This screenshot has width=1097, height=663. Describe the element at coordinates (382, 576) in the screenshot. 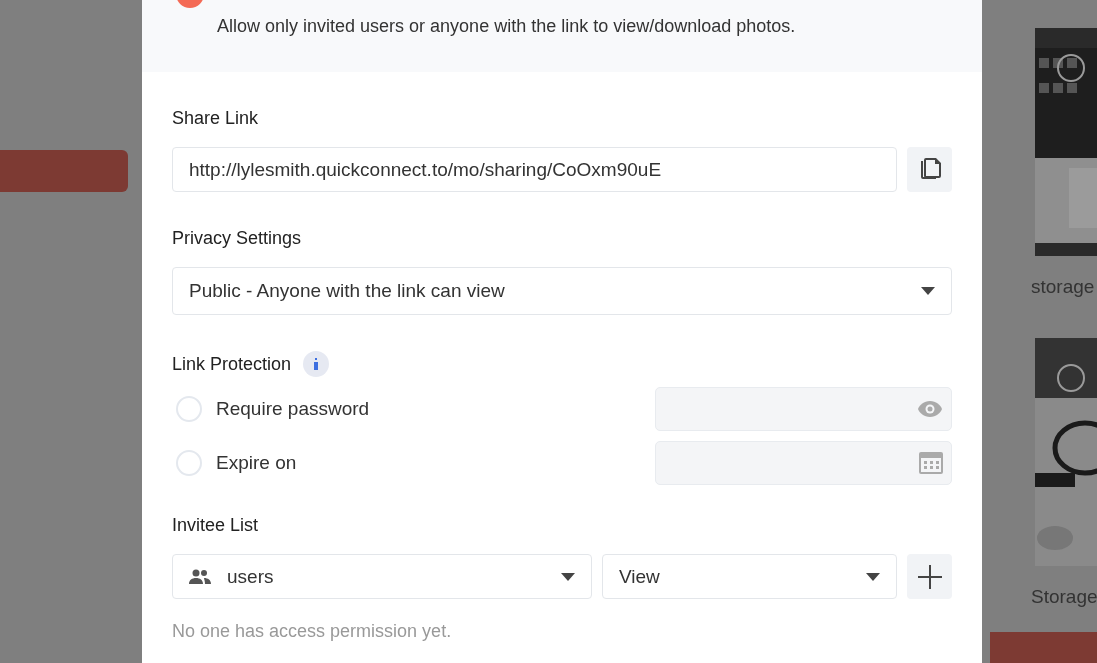

I see `group-select: users` at that location.